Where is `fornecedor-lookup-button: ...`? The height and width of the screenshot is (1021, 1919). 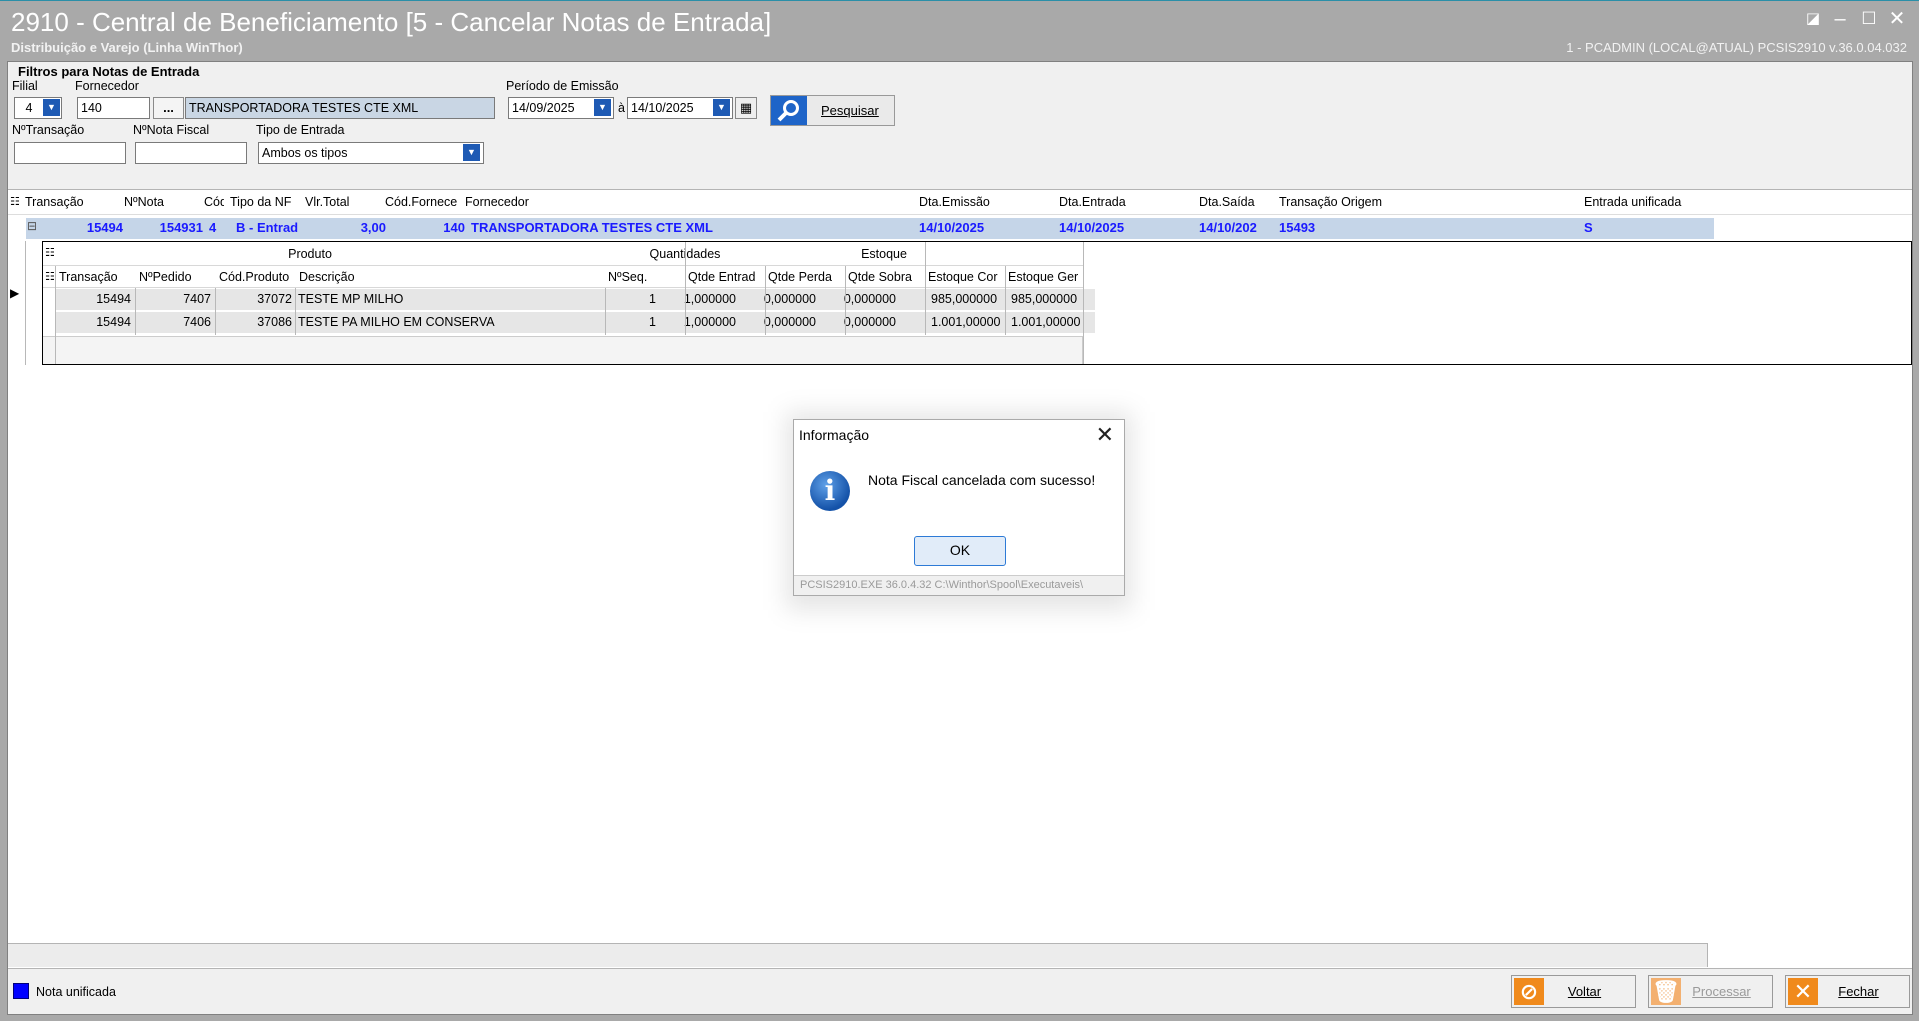
fornecedor-lookup-button: ... is located at coordinates (168, 108).